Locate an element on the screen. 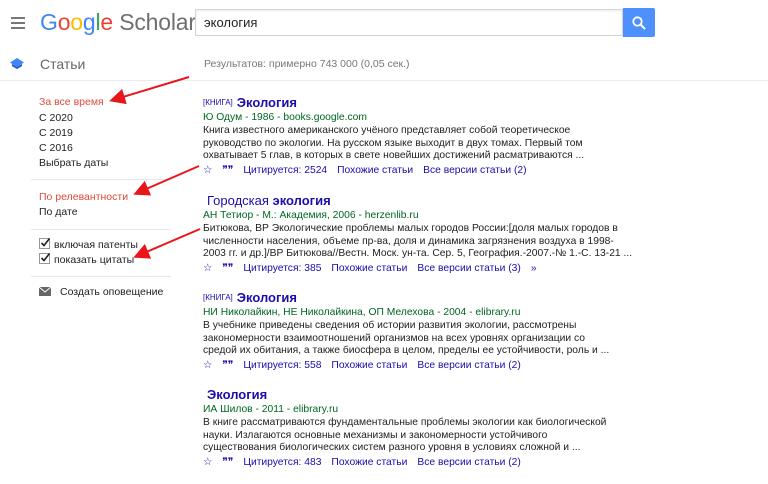 This screenshot has width=768, height=484. result-source: Ю Одум - 1986 - books.google.com is located at coordinates (285, 117).